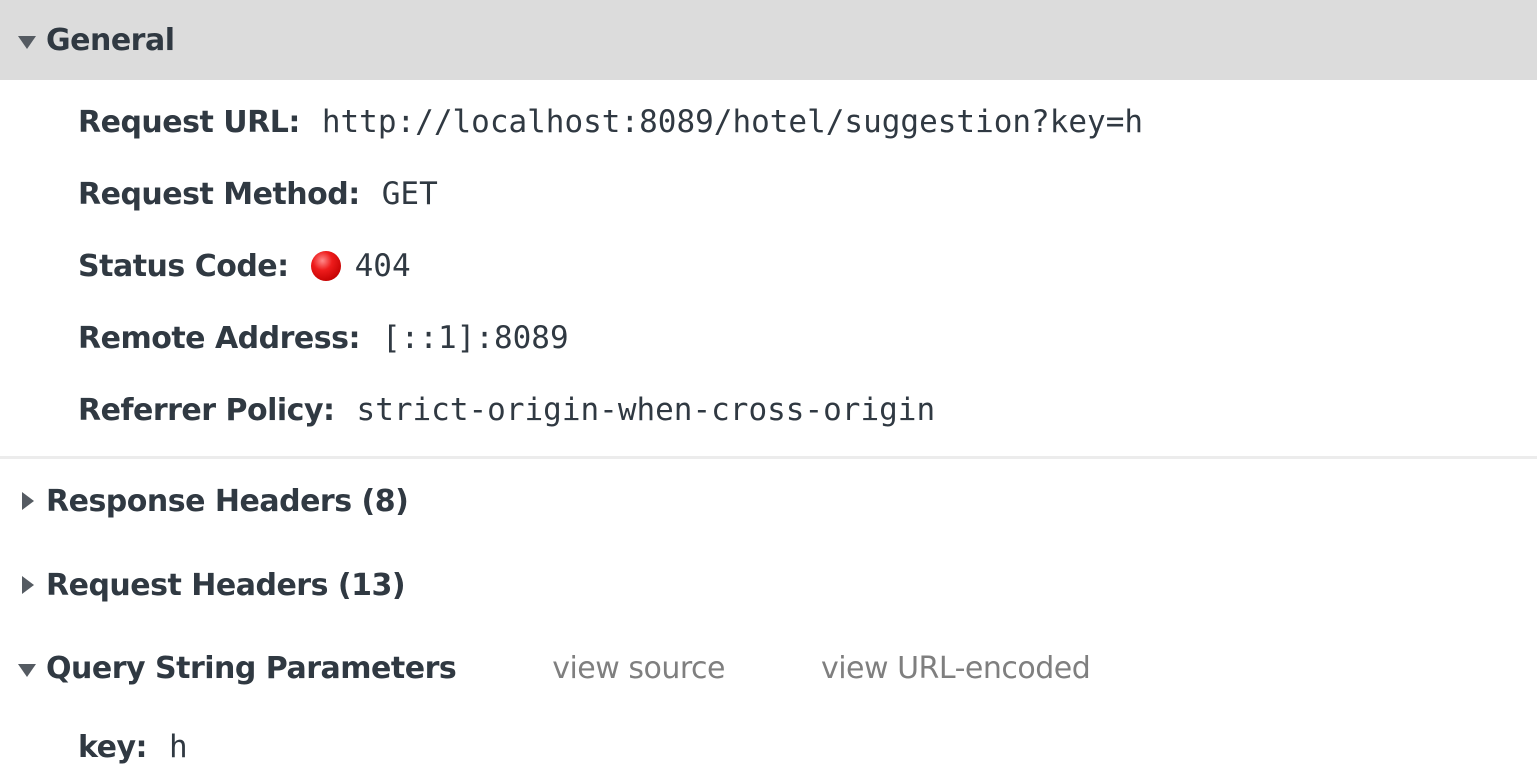  I want to click on general-section-title: General, so click(110, 40).